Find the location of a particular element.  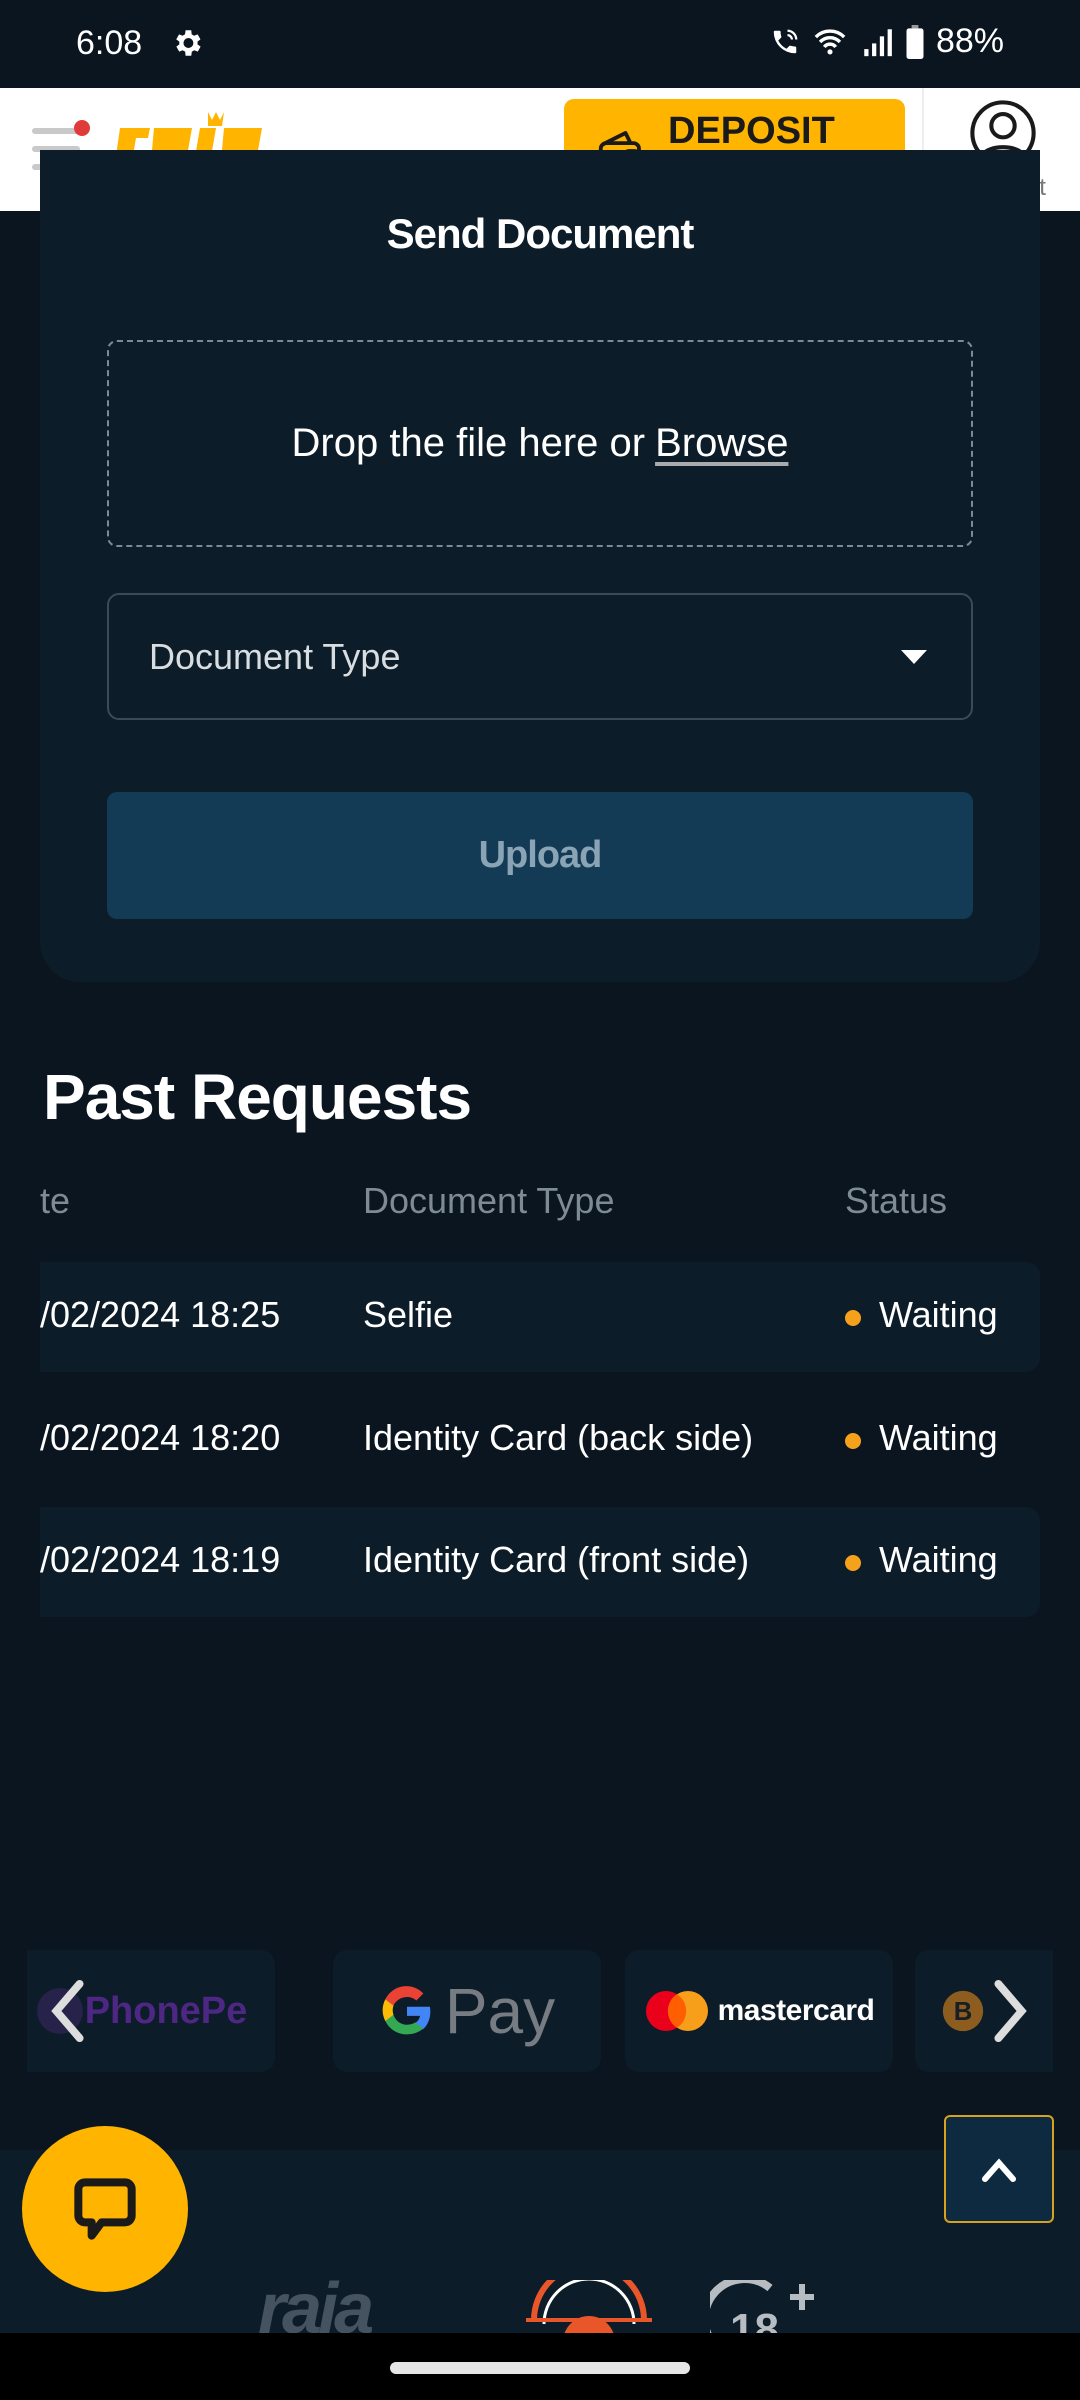

table-row: /02/2024 18:25 Selfie Waiting is located at coordinates (540, 1317).